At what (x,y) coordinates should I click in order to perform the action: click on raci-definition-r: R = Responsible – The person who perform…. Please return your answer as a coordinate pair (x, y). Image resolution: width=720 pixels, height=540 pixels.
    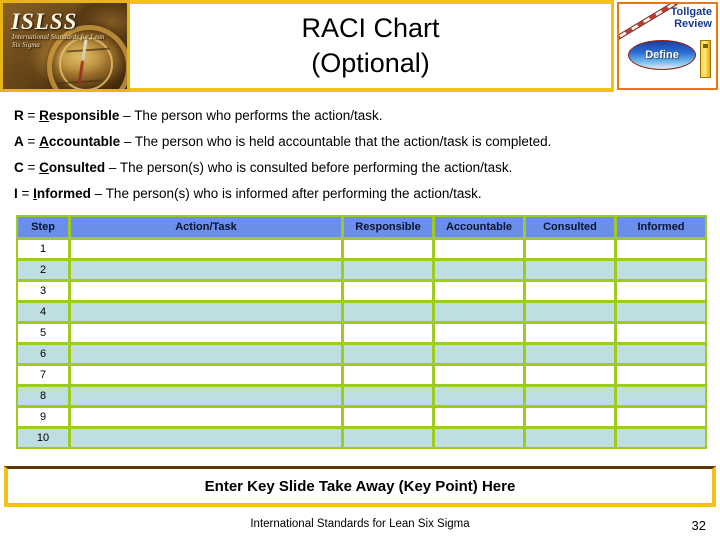
    Looking at the image, I should click on (362, 116).